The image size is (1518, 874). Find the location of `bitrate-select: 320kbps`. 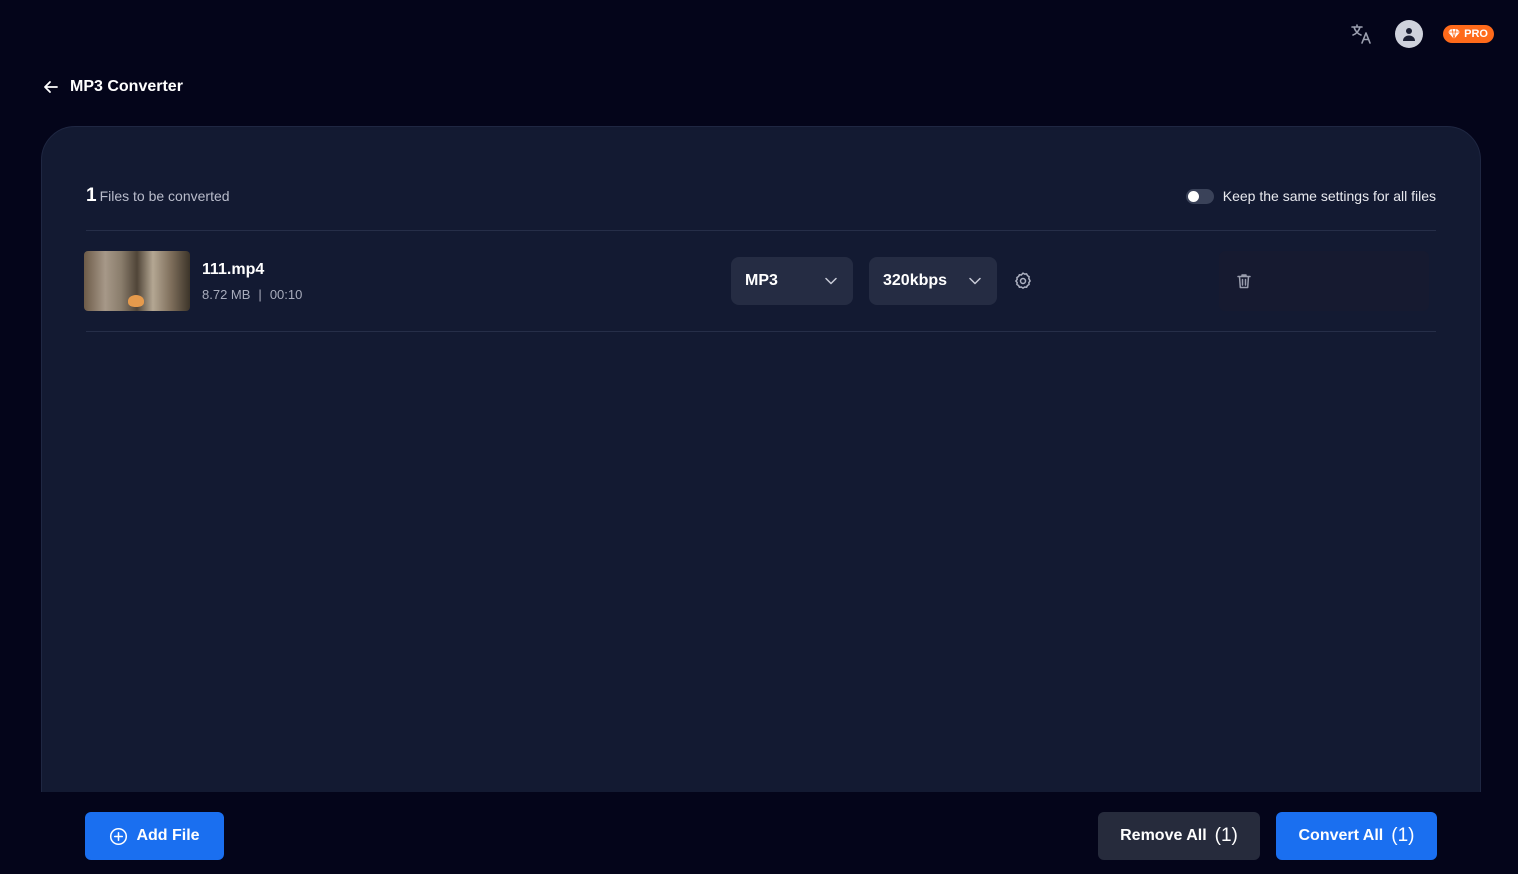

bitrate-select: 320kbps is located at coordinates (933, 281).